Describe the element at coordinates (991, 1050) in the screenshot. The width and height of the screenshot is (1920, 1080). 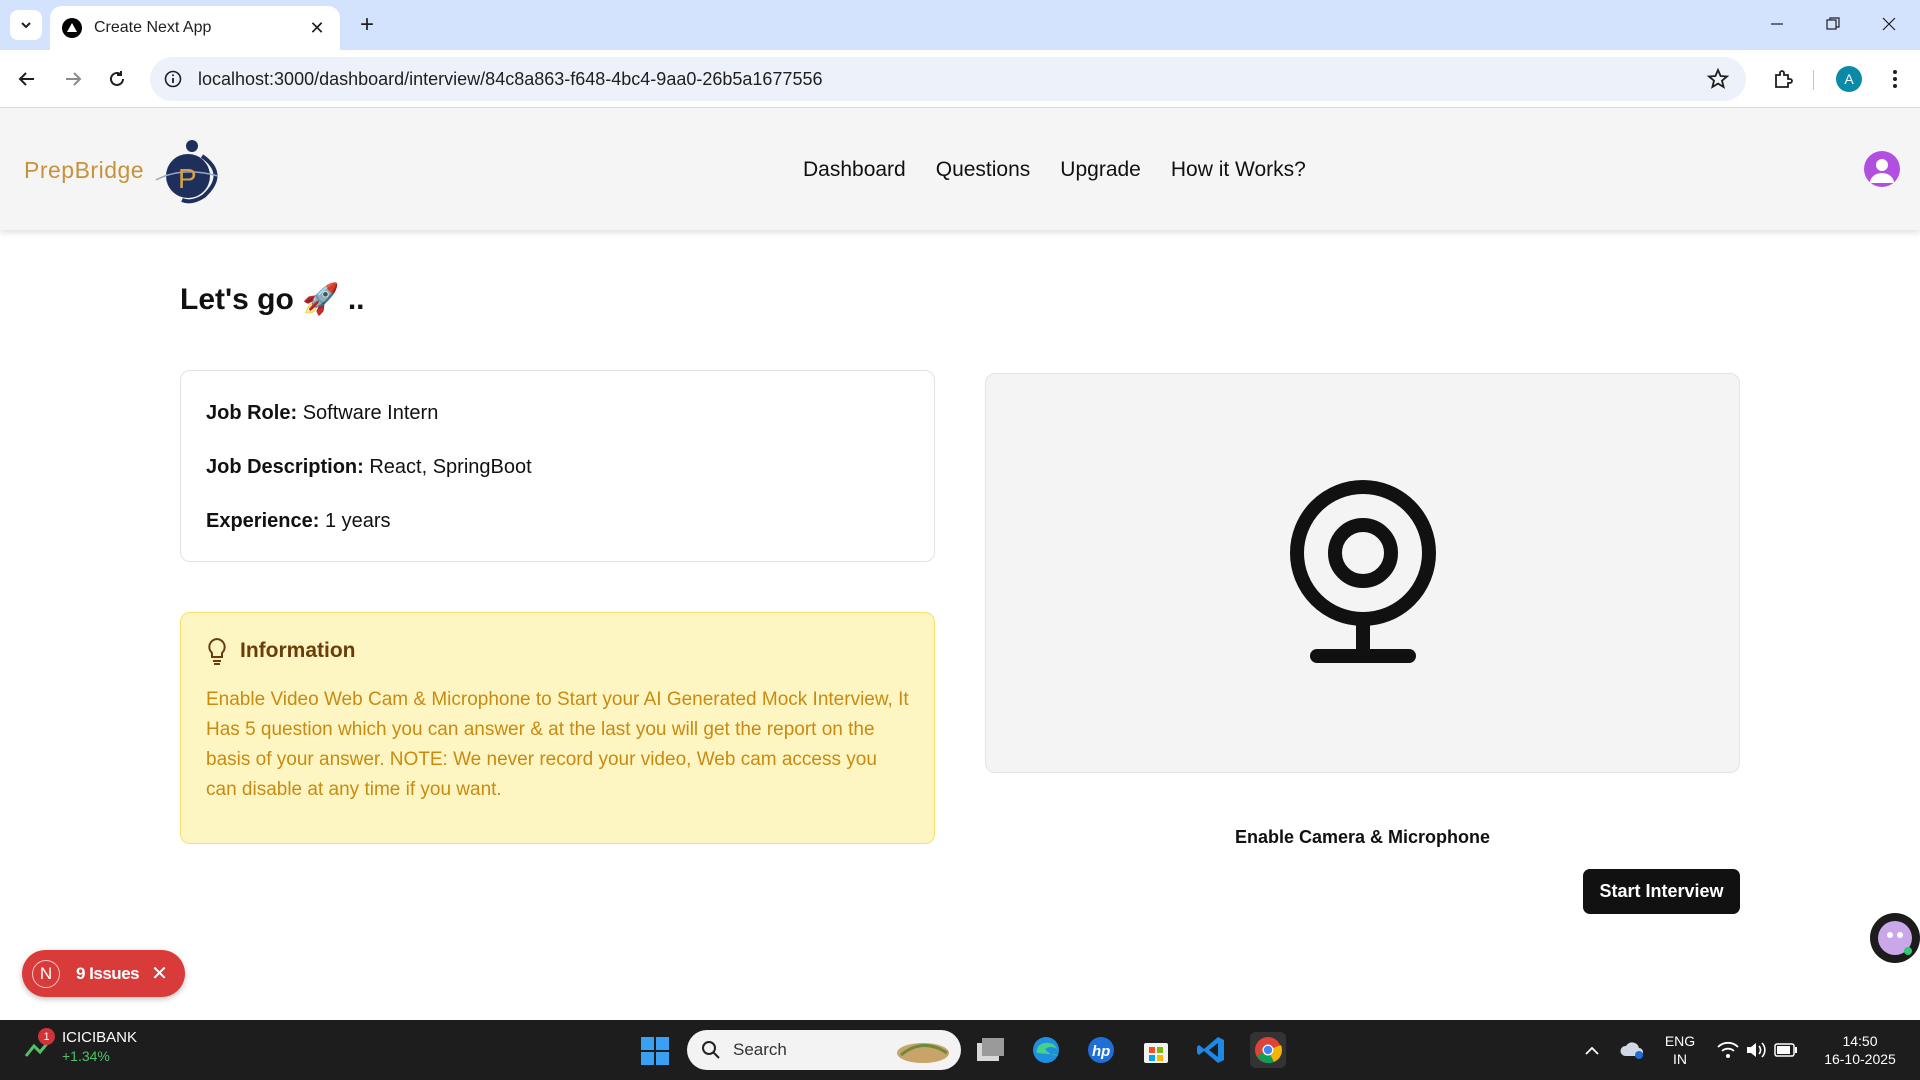
I see `task-view-icon` at that location.